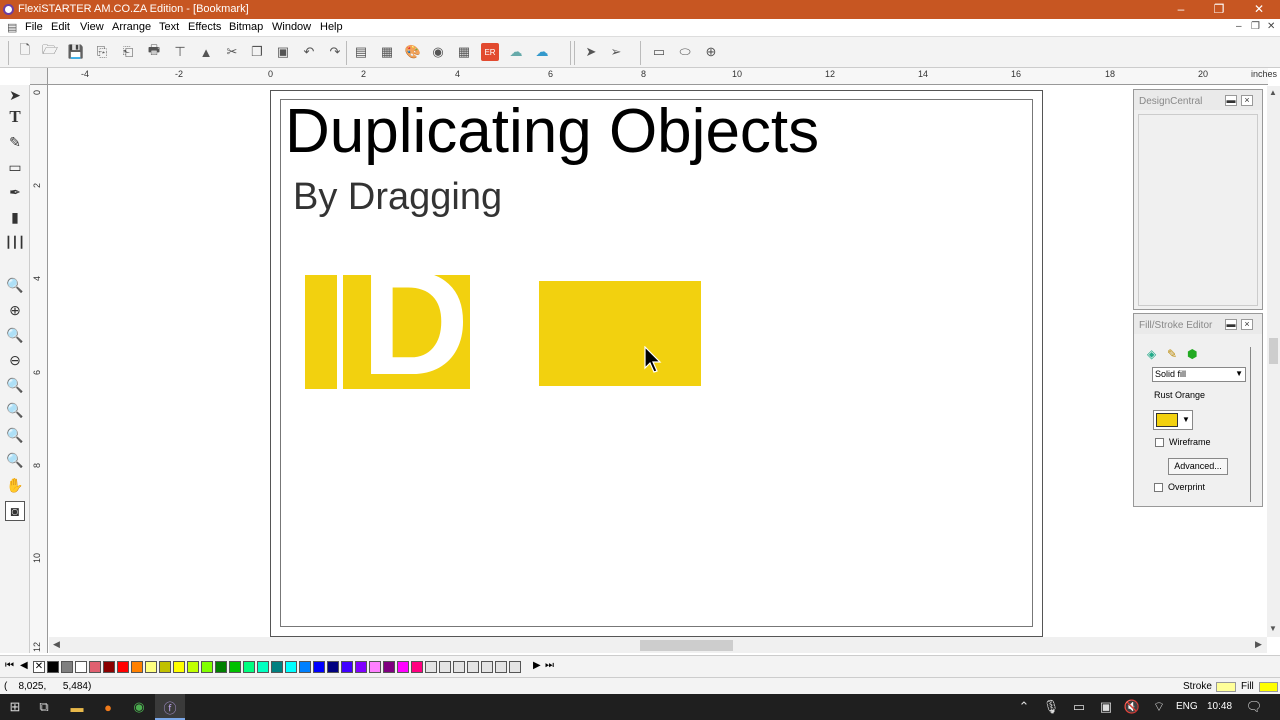 The height and width of the screenshot is (720, 1280). Describe the element at coordinates (1158, 487) in the screenshot. I see `overprint-checkbox` at that location.